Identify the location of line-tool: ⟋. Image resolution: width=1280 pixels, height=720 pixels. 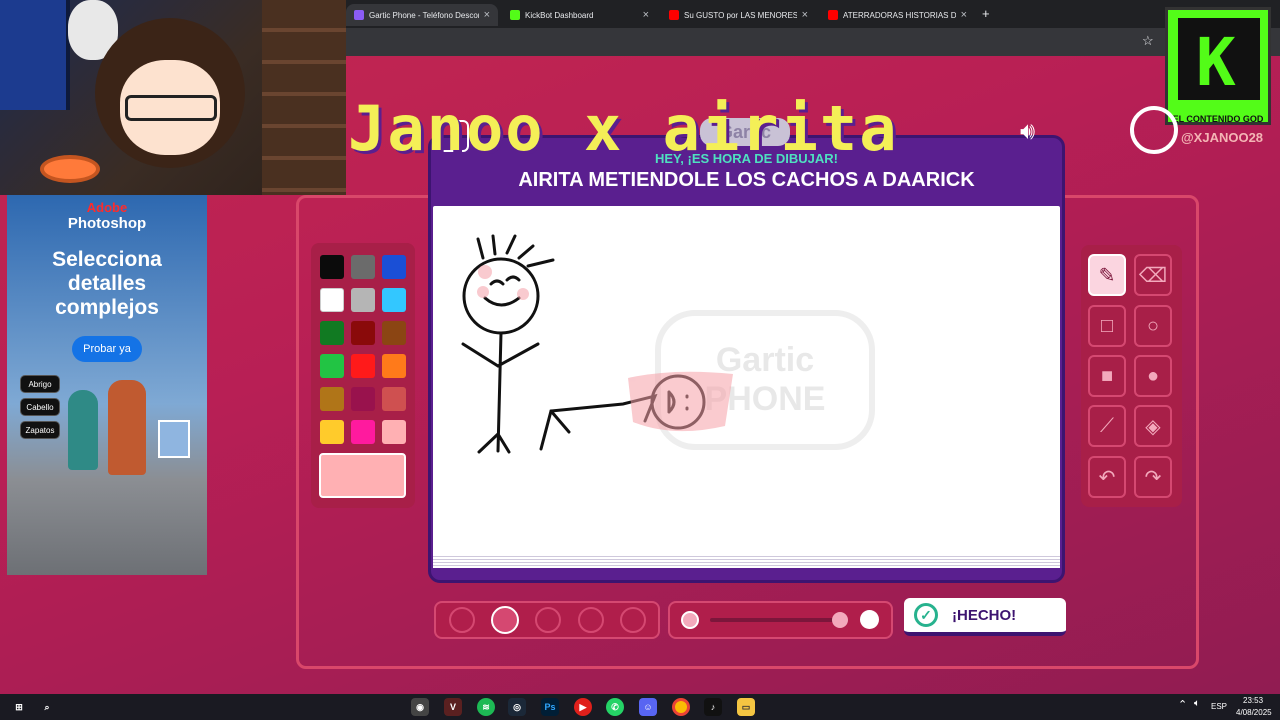
(1107, 426).